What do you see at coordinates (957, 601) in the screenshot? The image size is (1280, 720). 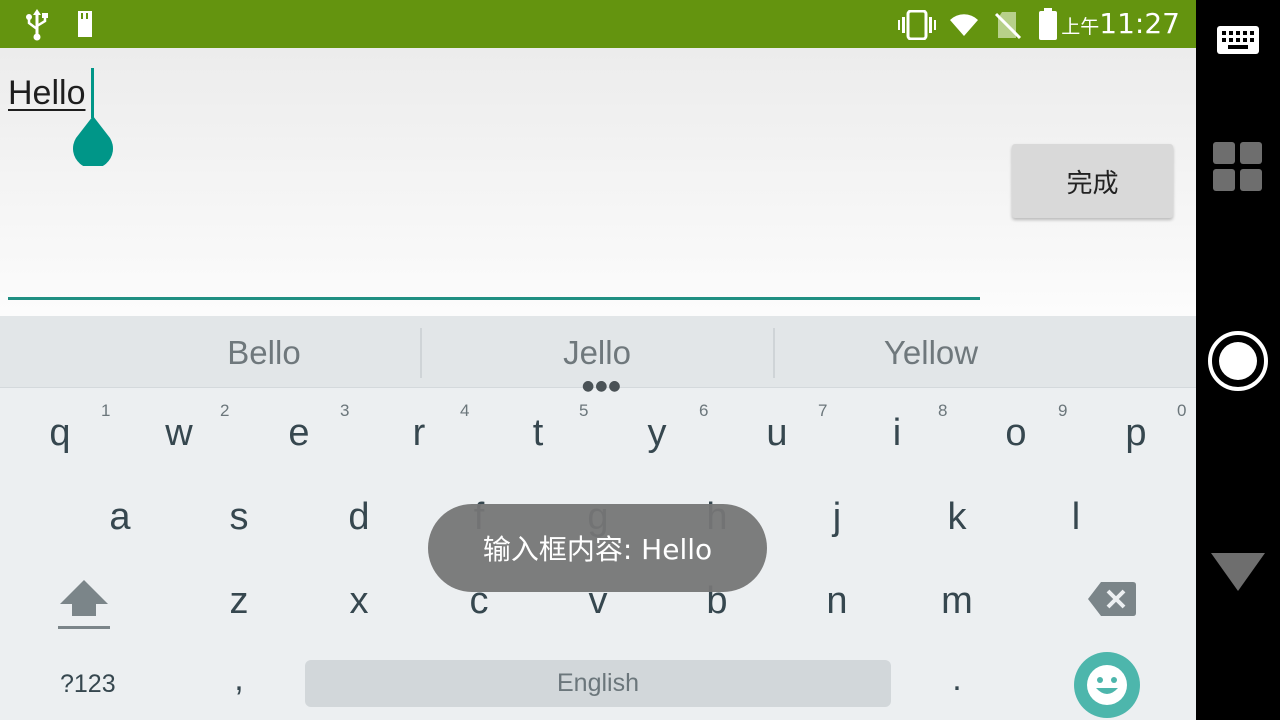 I see `key-m: m` at bounding box center [957, 601].